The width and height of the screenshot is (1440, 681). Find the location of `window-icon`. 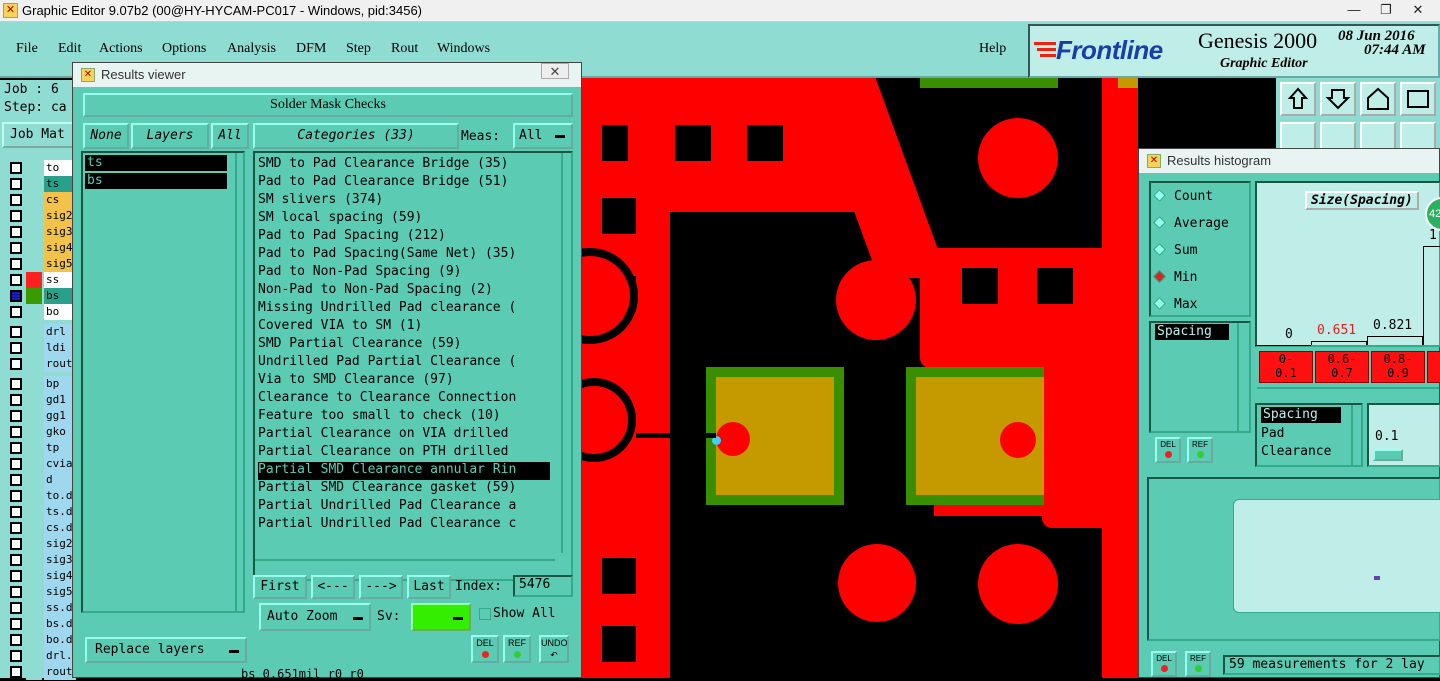

window-icon is located at coordinates (1418, 99).